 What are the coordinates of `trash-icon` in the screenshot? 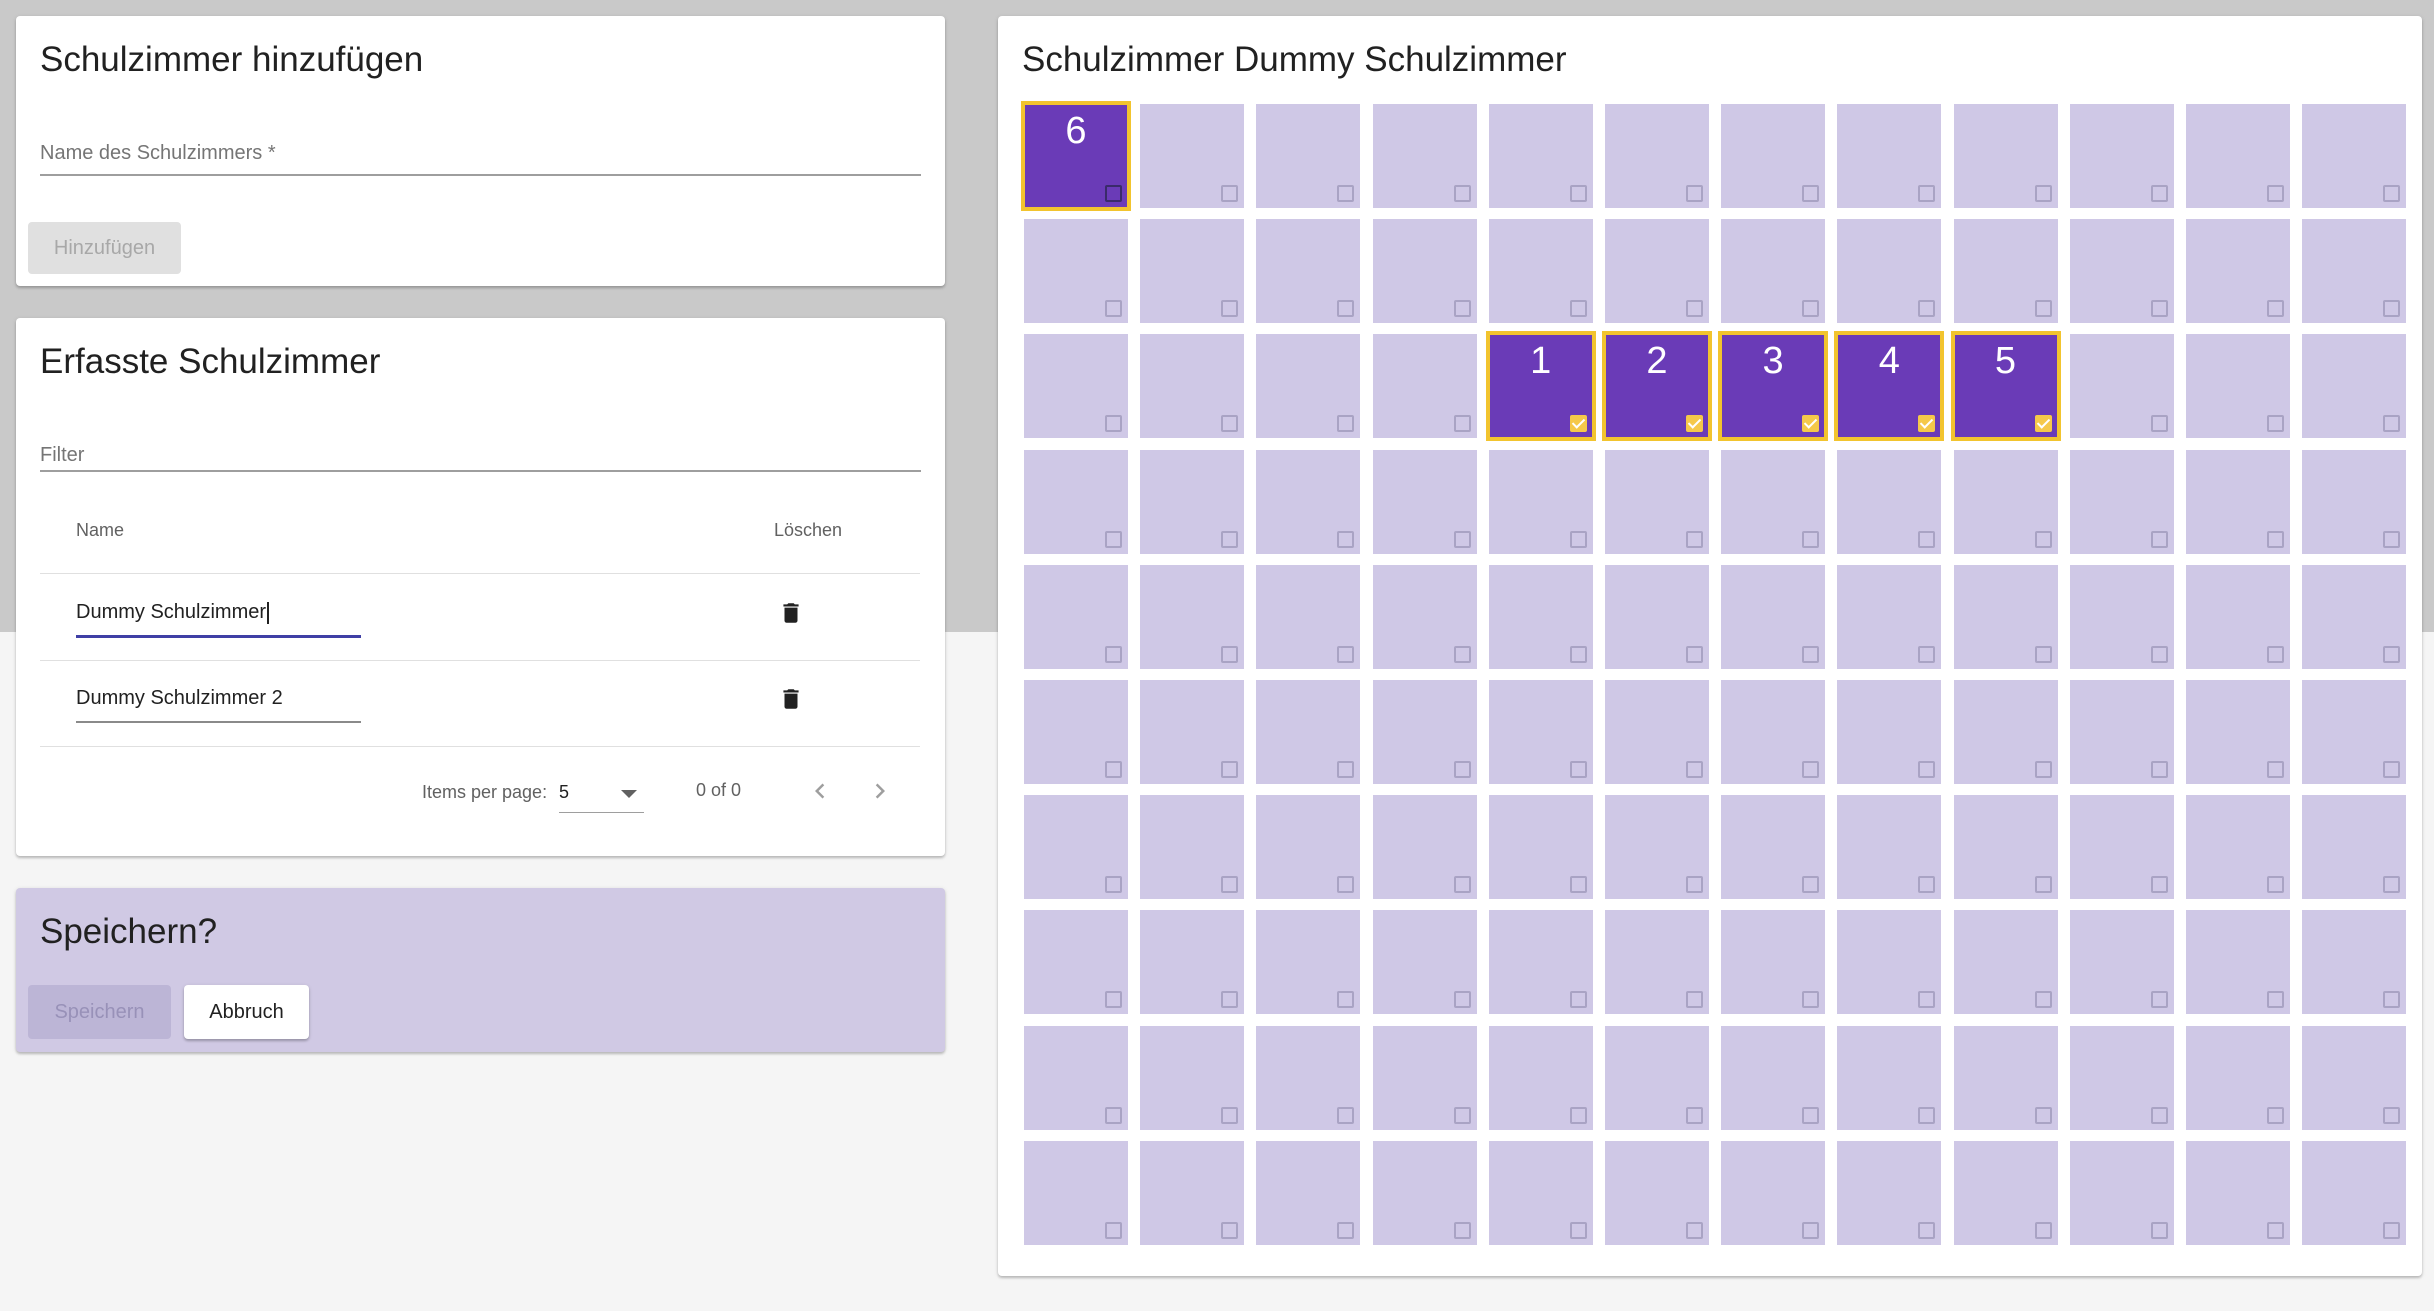 It's located at (791, 699).